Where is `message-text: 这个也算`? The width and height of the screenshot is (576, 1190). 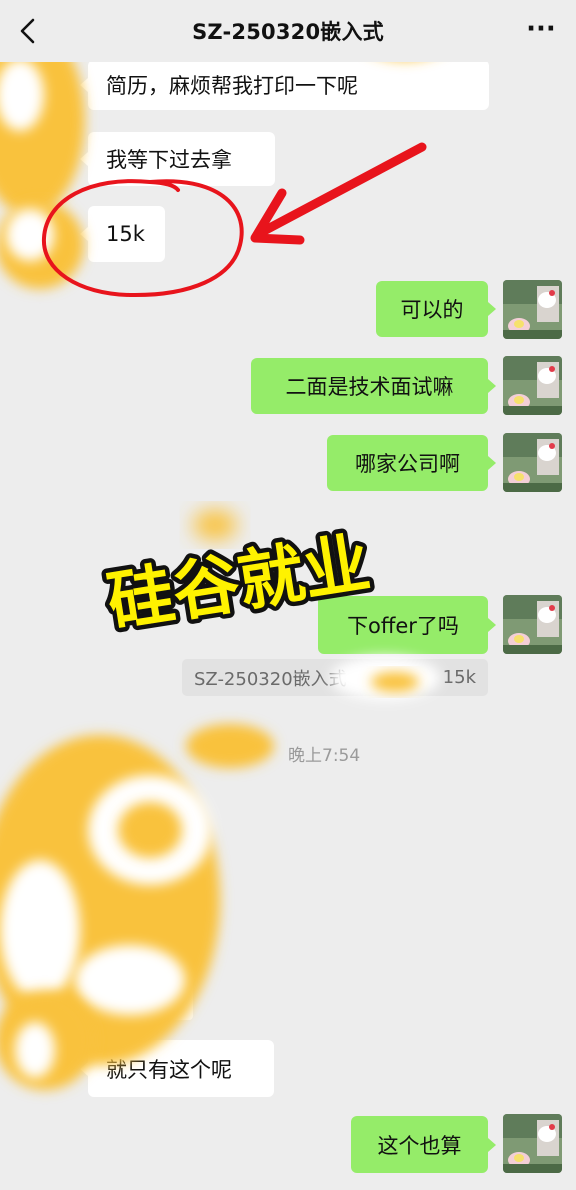 message-text: 这个也算 is located at coordinates (419, 1145).